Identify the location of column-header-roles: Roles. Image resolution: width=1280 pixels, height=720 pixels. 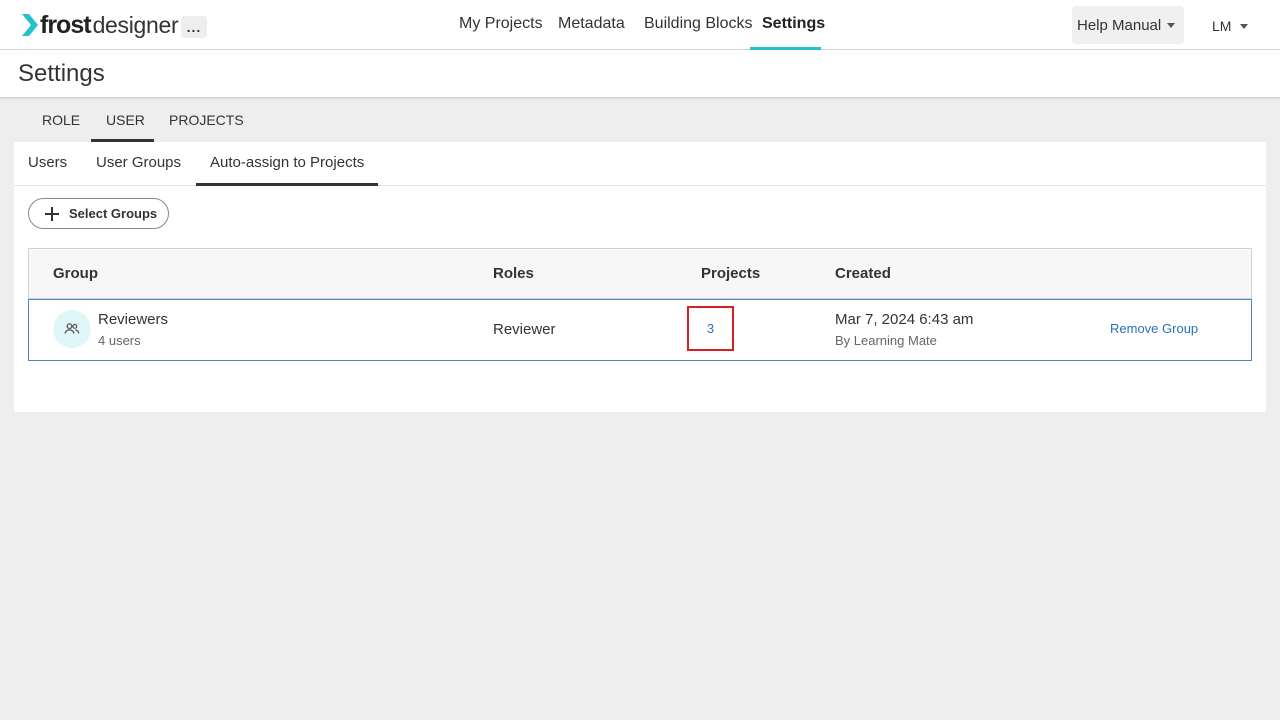
(513, 273).